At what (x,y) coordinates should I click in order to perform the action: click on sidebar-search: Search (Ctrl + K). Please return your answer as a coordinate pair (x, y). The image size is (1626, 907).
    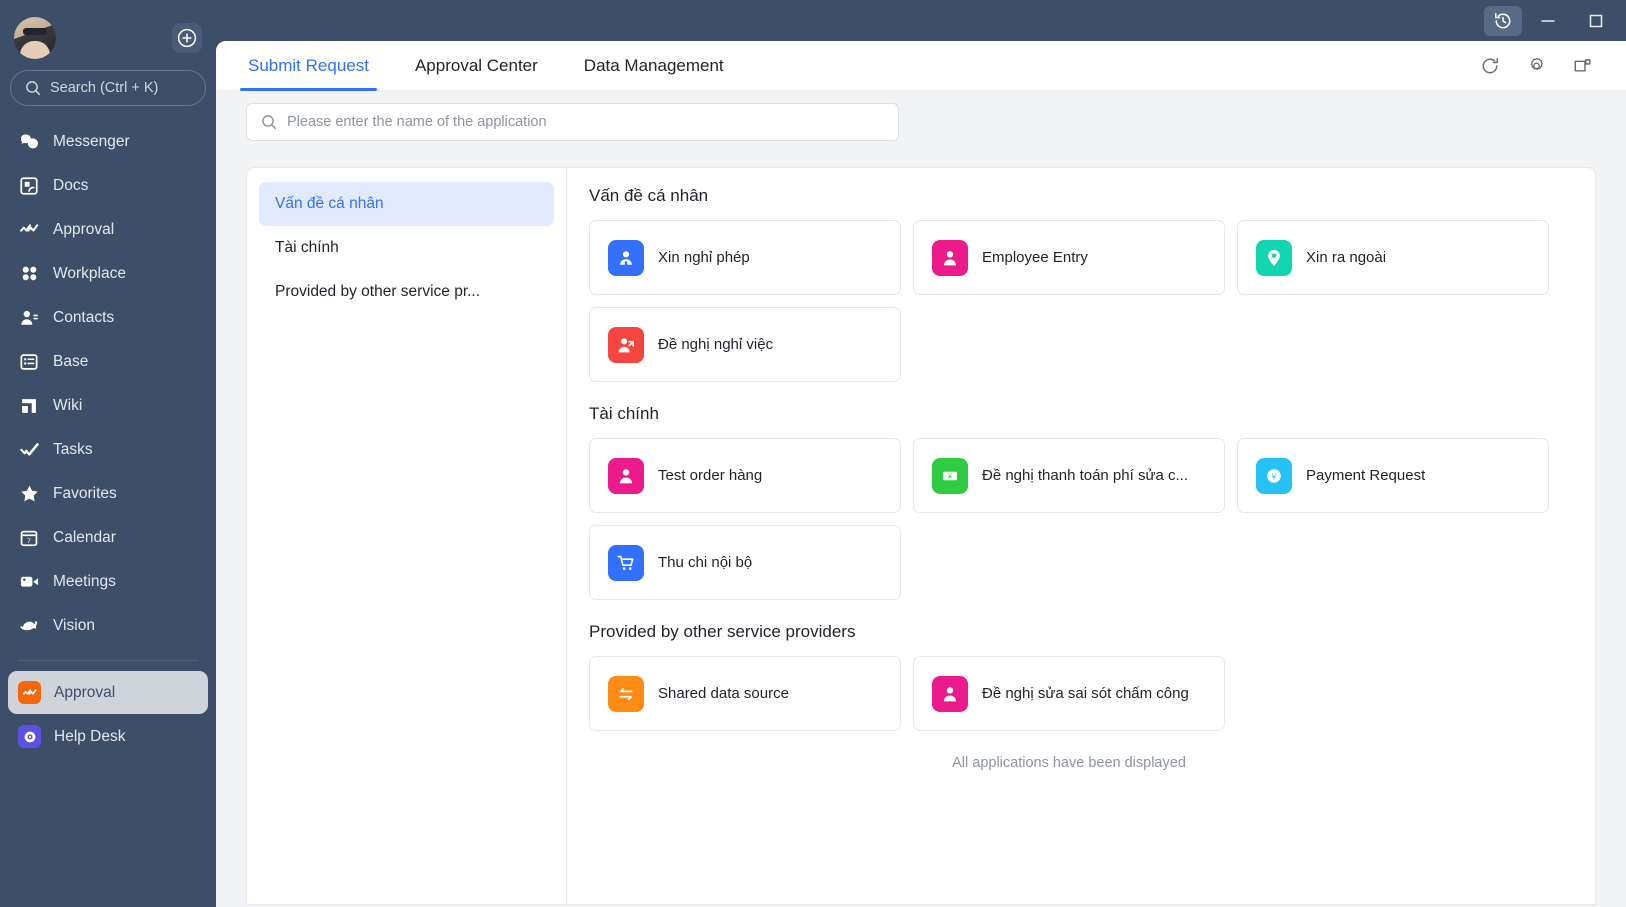
    Looking at the image, I should click on (108, 88).